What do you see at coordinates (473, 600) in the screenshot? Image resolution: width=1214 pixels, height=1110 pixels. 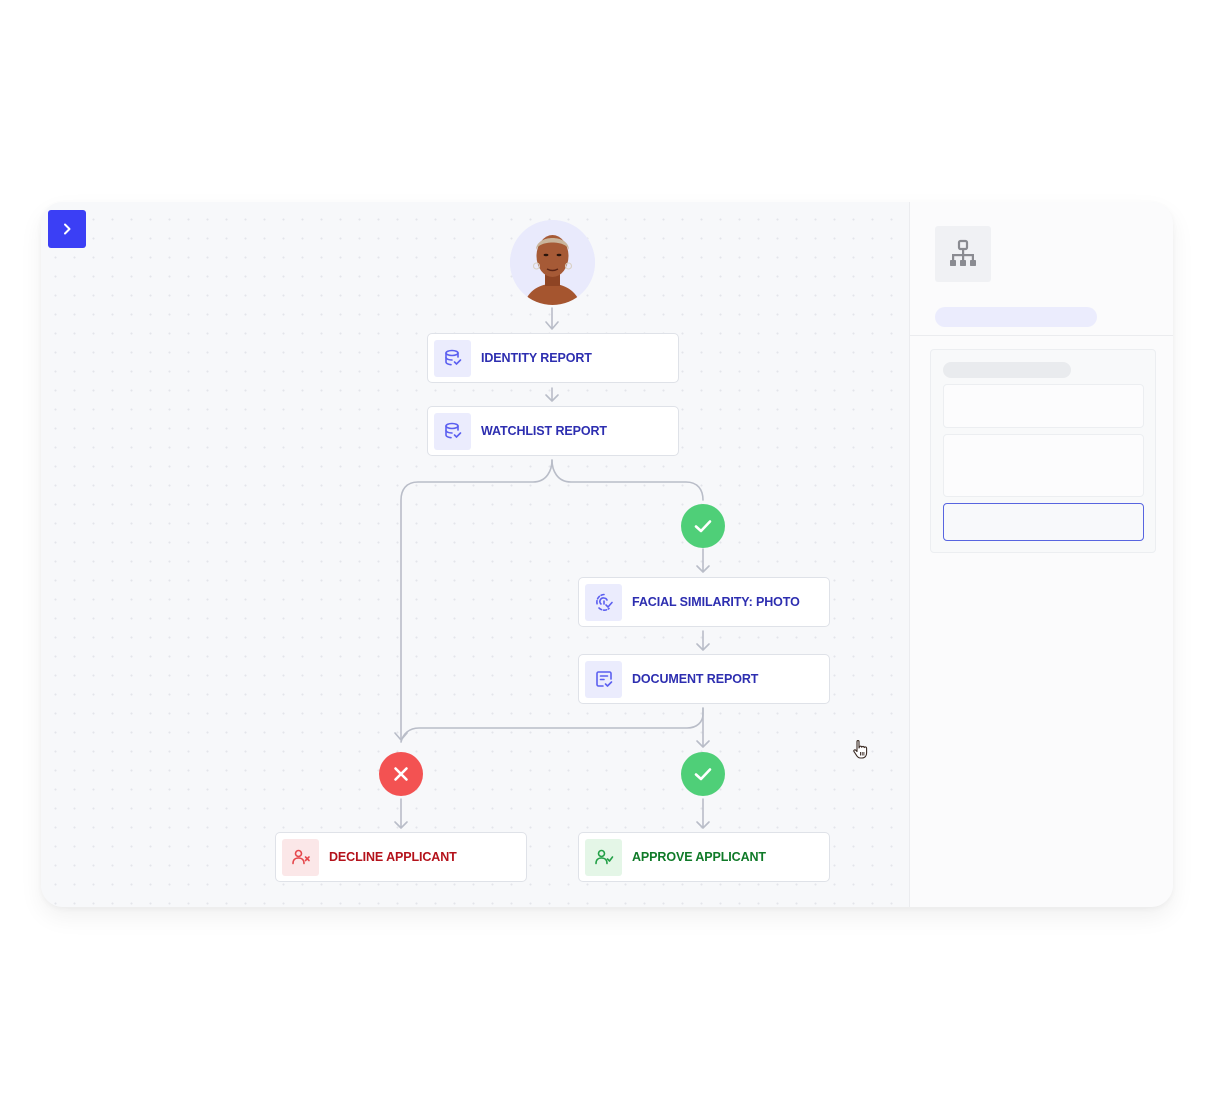 I see `edge-watchlist-branch-left` at bounding box center [473, 600].